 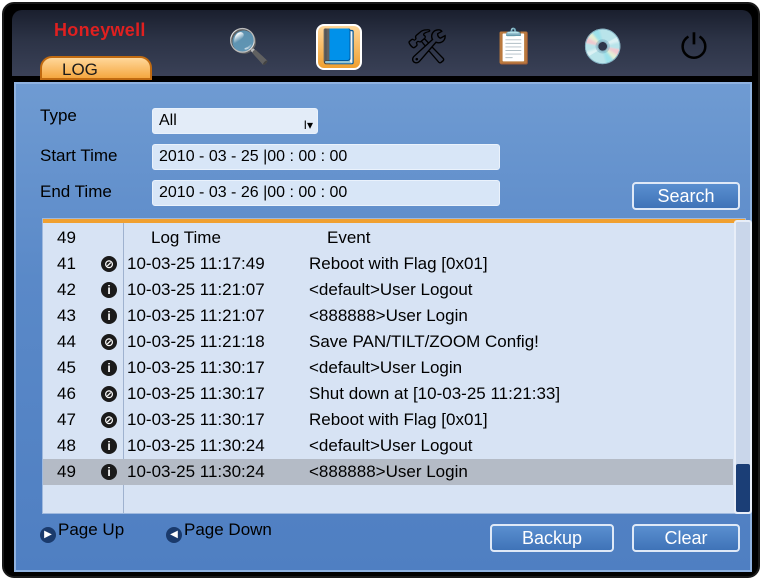 What do you see at coordinates (66, 445) in the screenshot?
I see `row-number: 48` at bounding box center [66, 445].